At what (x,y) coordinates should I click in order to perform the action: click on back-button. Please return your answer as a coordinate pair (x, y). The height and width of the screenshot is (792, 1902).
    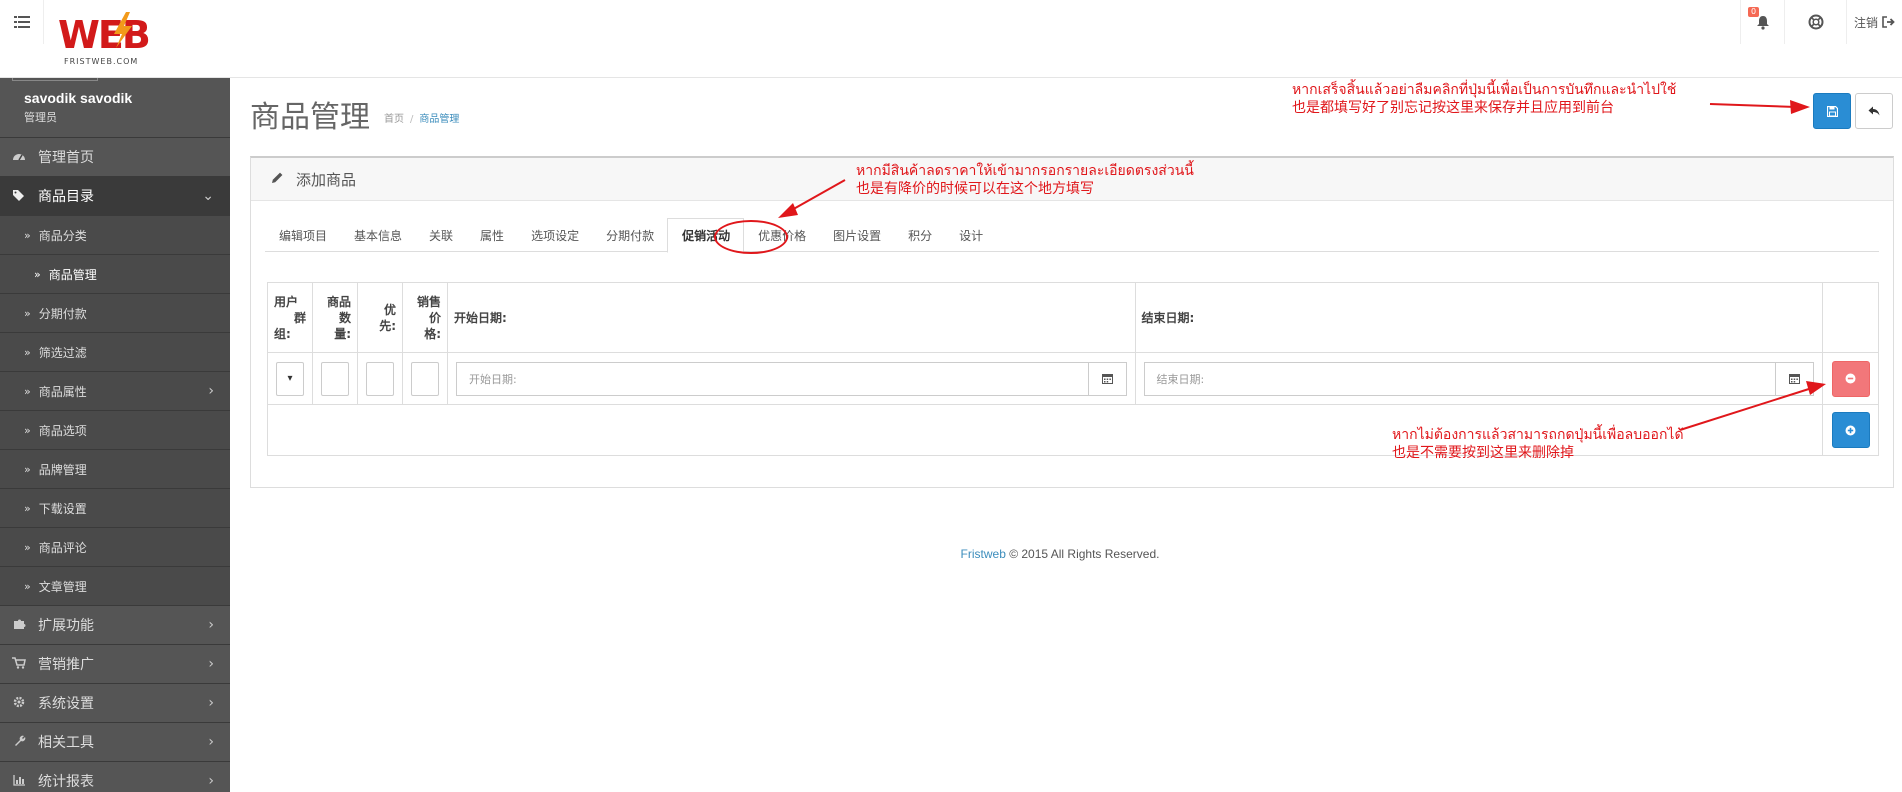
    Looking at the image, I should click on (1874, 111).